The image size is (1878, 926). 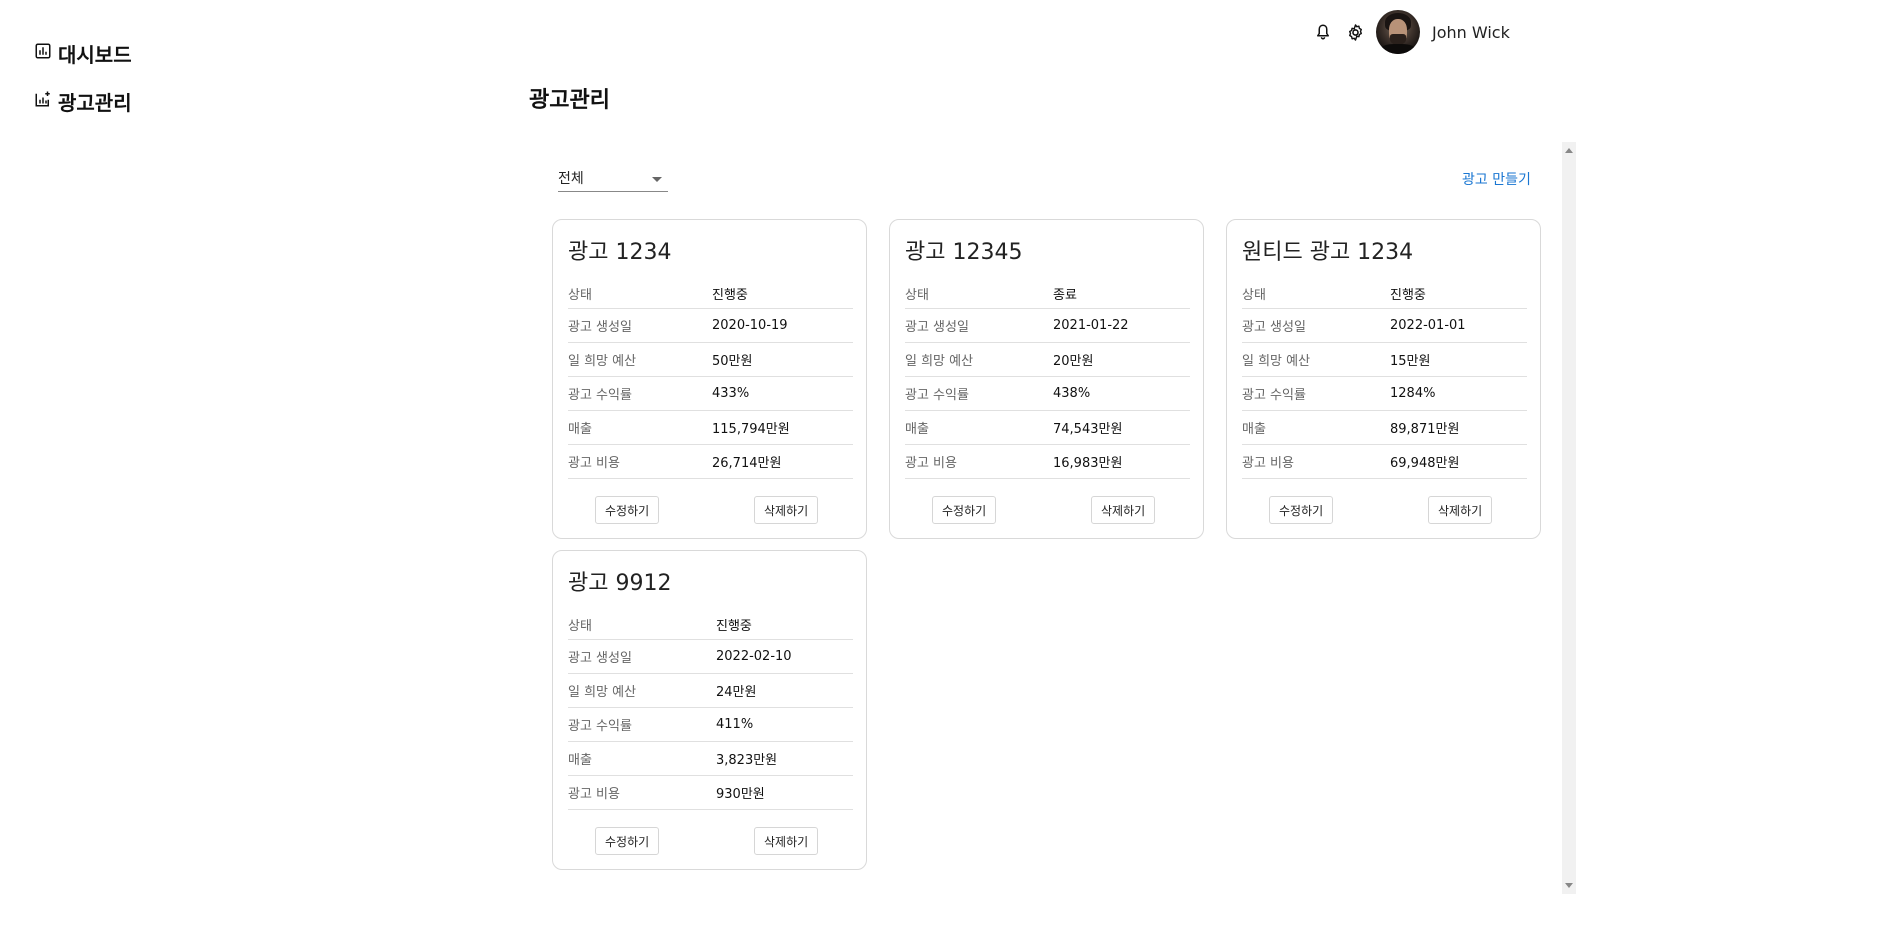 I want to click on sidebar: 대시보드 광고관리, so click(x=83, y=86).